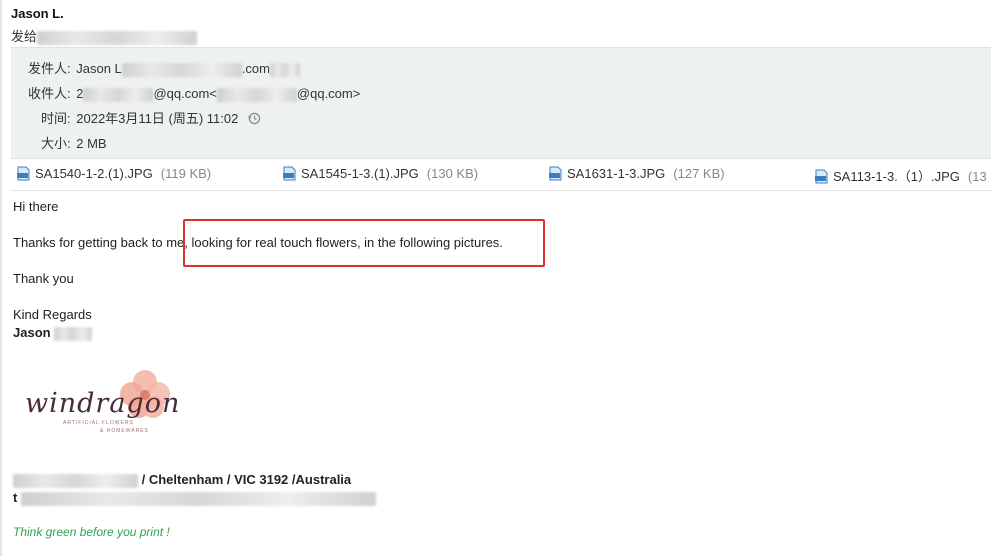 The height and width of the screenshot is (556, 991). What do you see at coordinates (103, 403) in the screenshot?
I see `logo-wordmark: windragon` at bounding box center [103, 403].